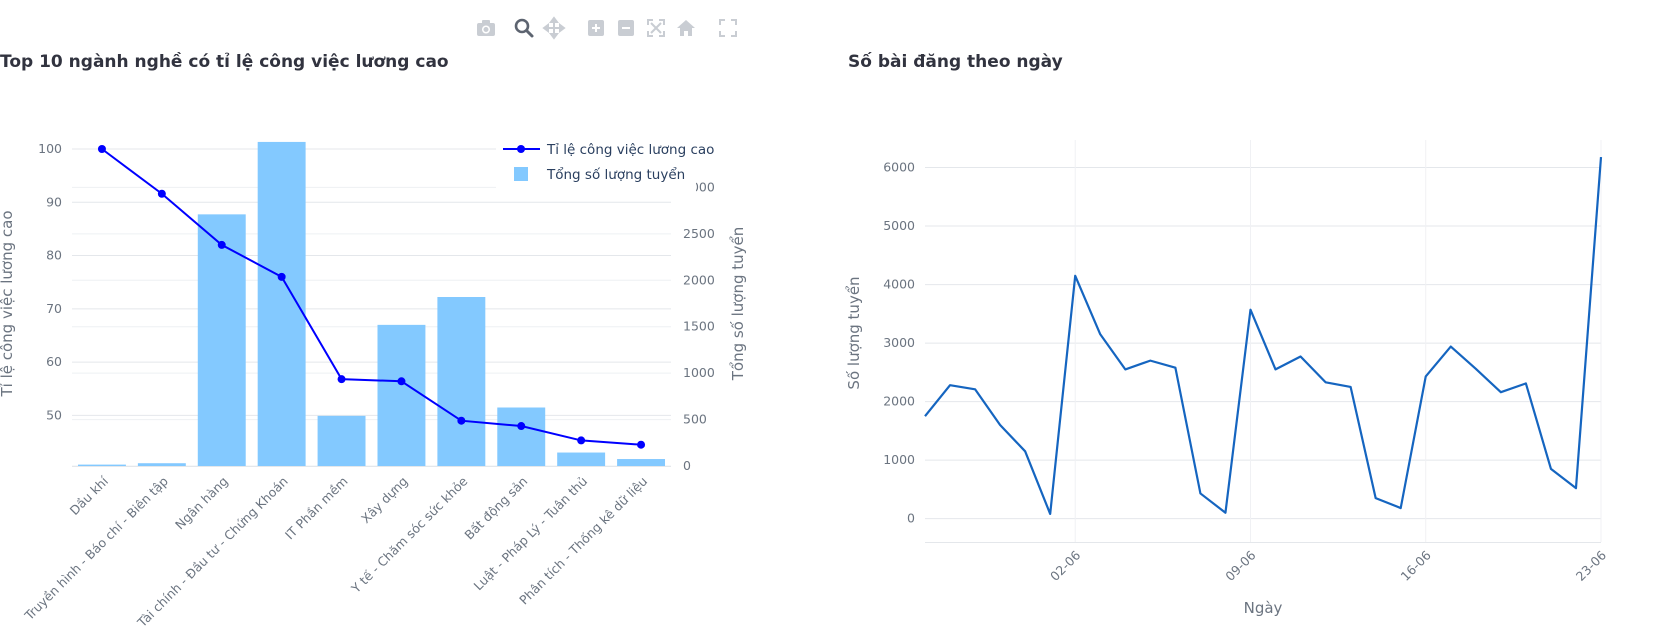 This screenshot has height=637, width=1680. Describe the element at coordinates (854, 332) in the screenshot. I see `y-axis-title: Số lượng tuyển` at that location.